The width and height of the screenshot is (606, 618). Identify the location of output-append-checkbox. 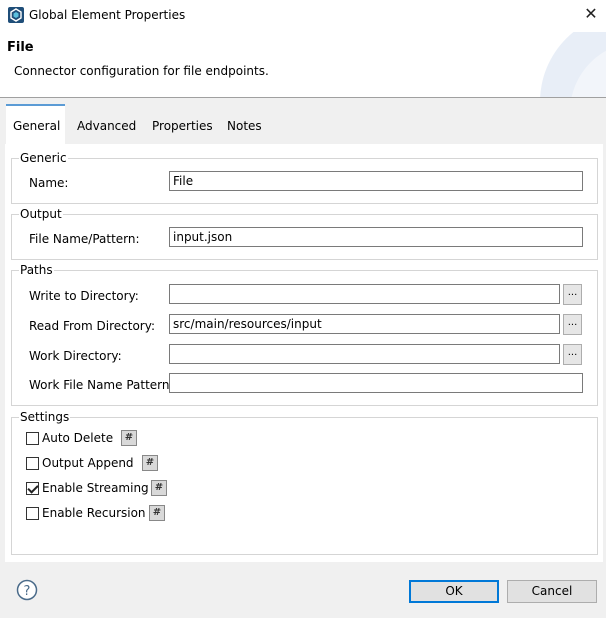
(32, 463).